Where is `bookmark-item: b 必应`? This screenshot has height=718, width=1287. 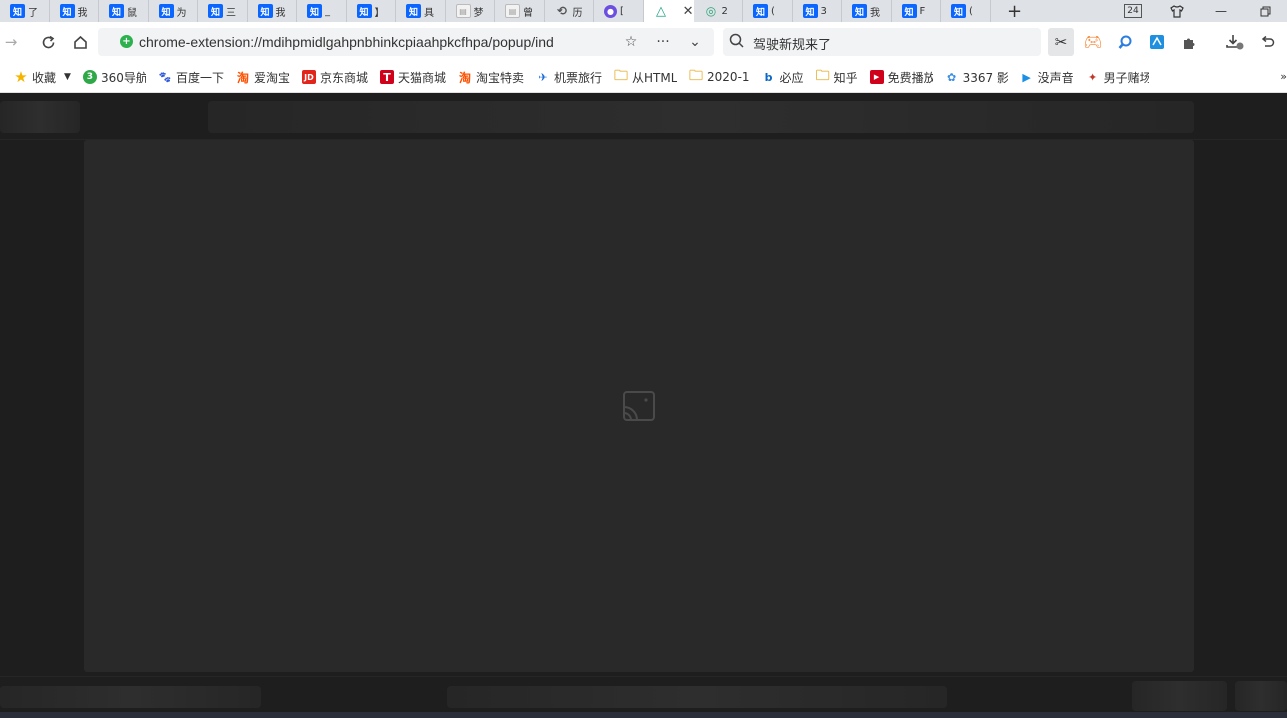 bookmark-item: b 必应 is located at coordinates (783, 77).